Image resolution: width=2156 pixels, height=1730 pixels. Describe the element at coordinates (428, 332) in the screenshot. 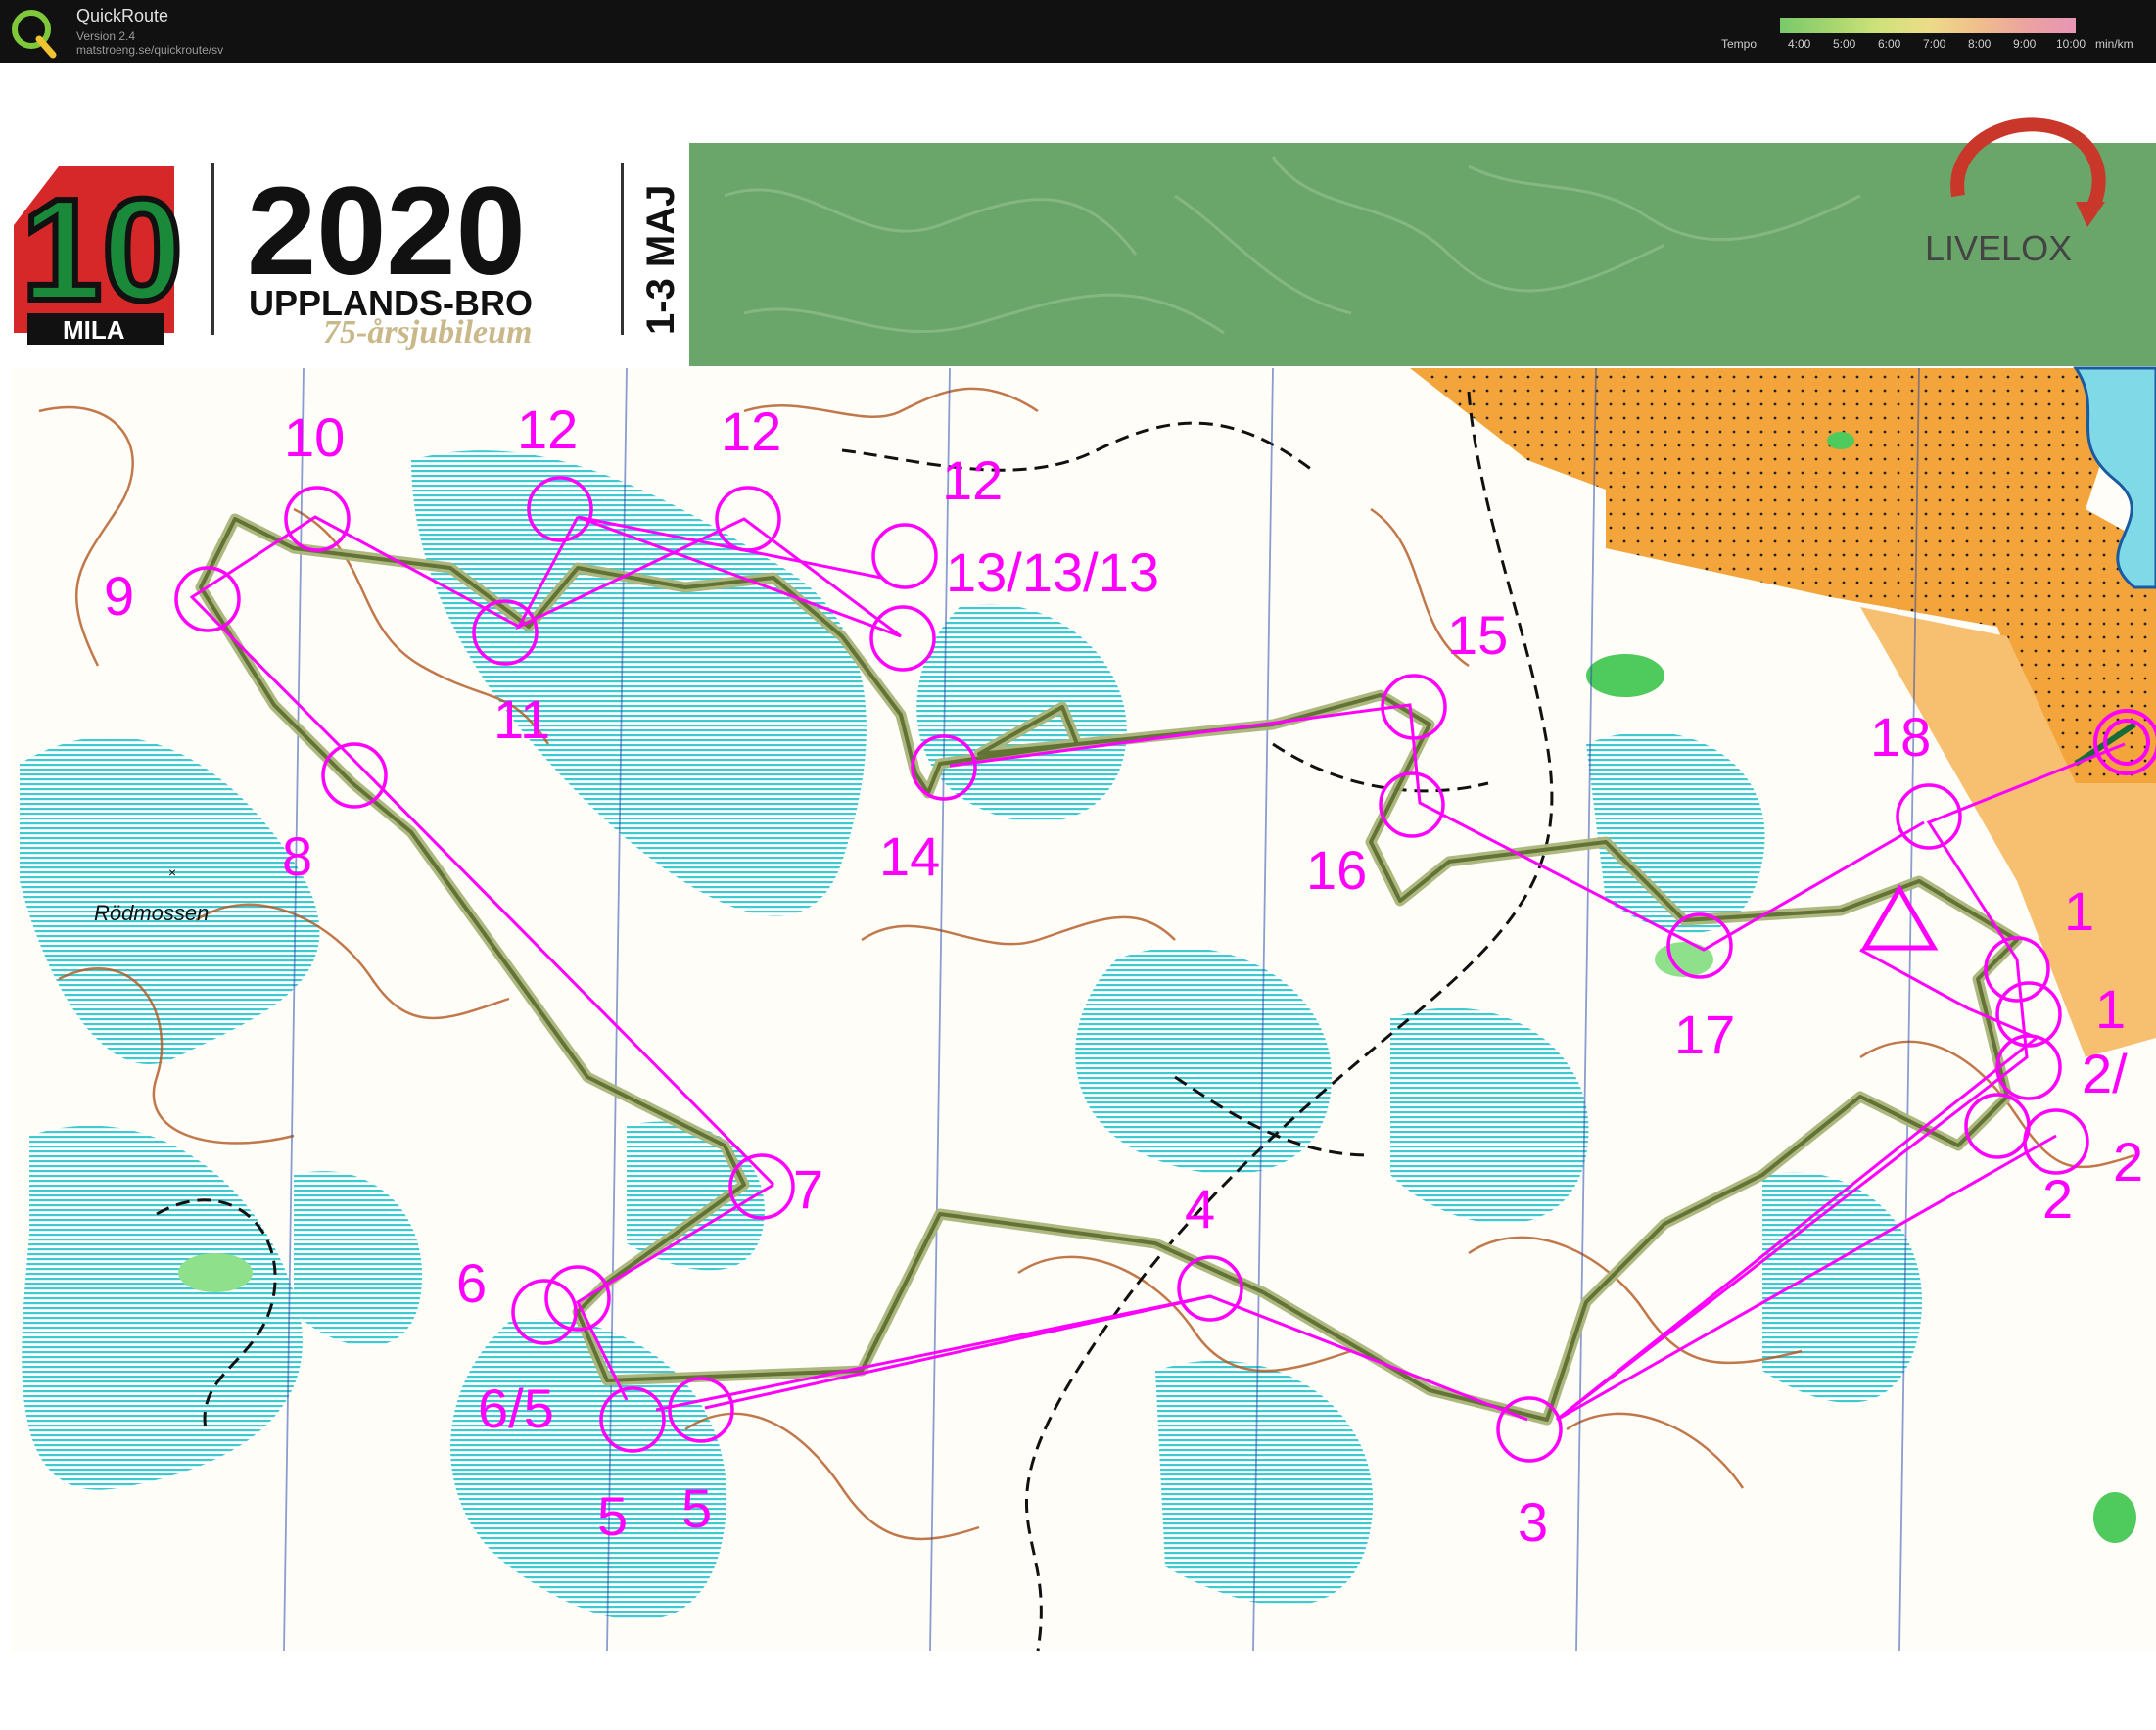

I see `event-jubilee: 75-årsjubileum` at that location.